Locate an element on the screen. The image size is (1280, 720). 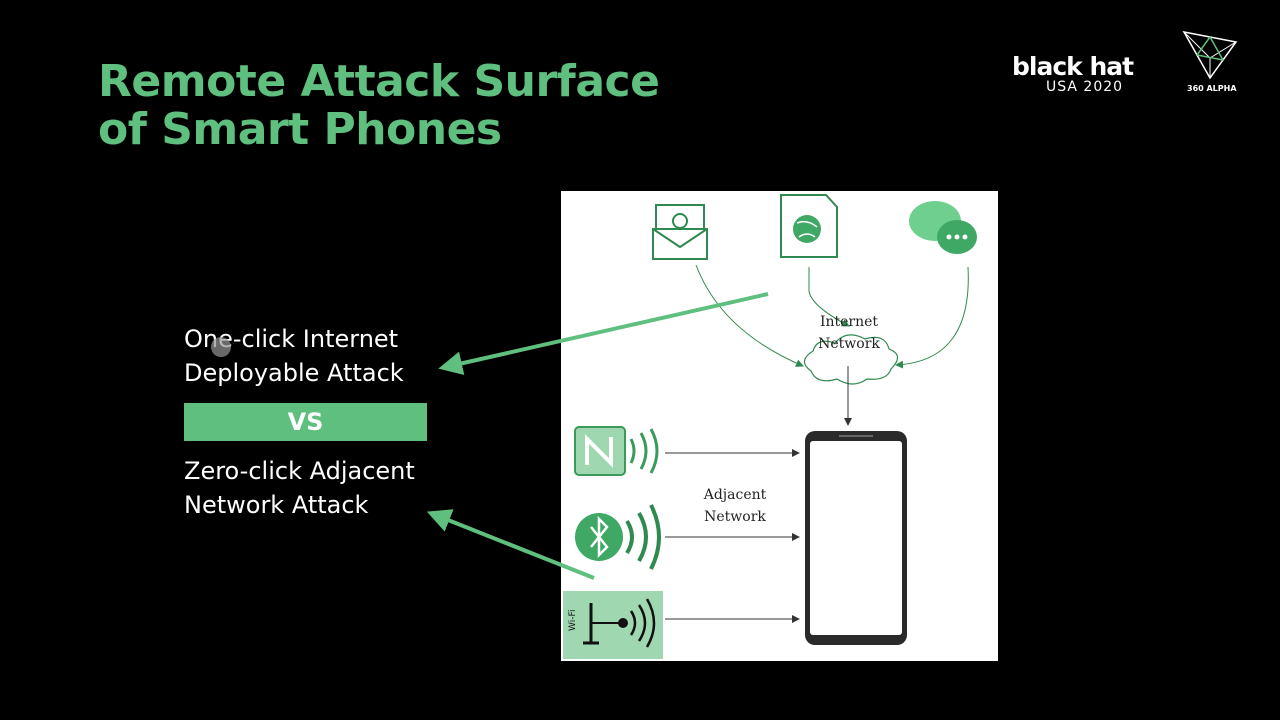
zero-click-arrow is located at coordinates (510, 544).